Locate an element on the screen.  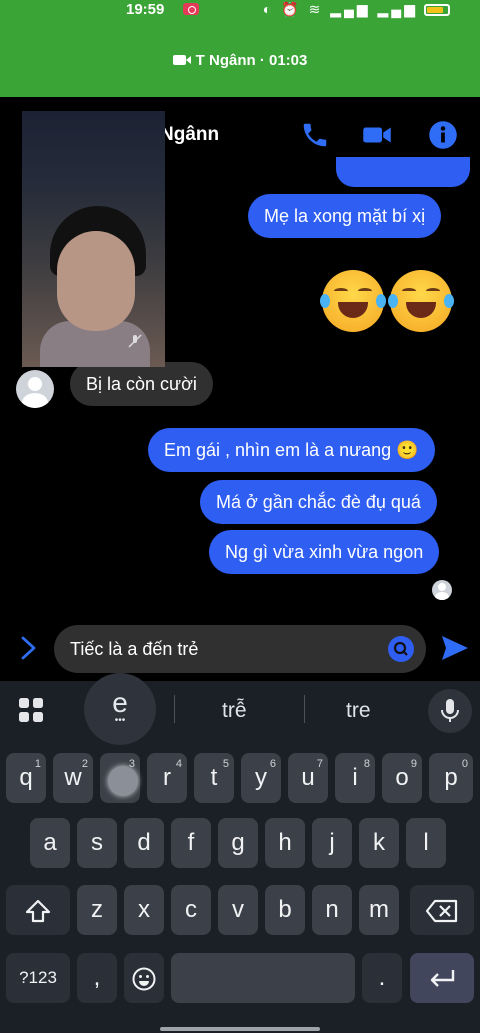
caller-video-feed is located at coordinates (96, 281).